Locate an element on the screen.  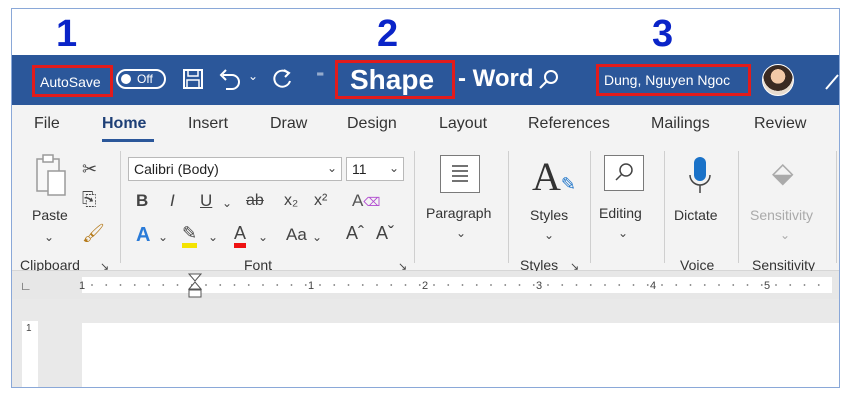
change-case-dropdown-icon: ⌄ is located at coordinates (317, 237).